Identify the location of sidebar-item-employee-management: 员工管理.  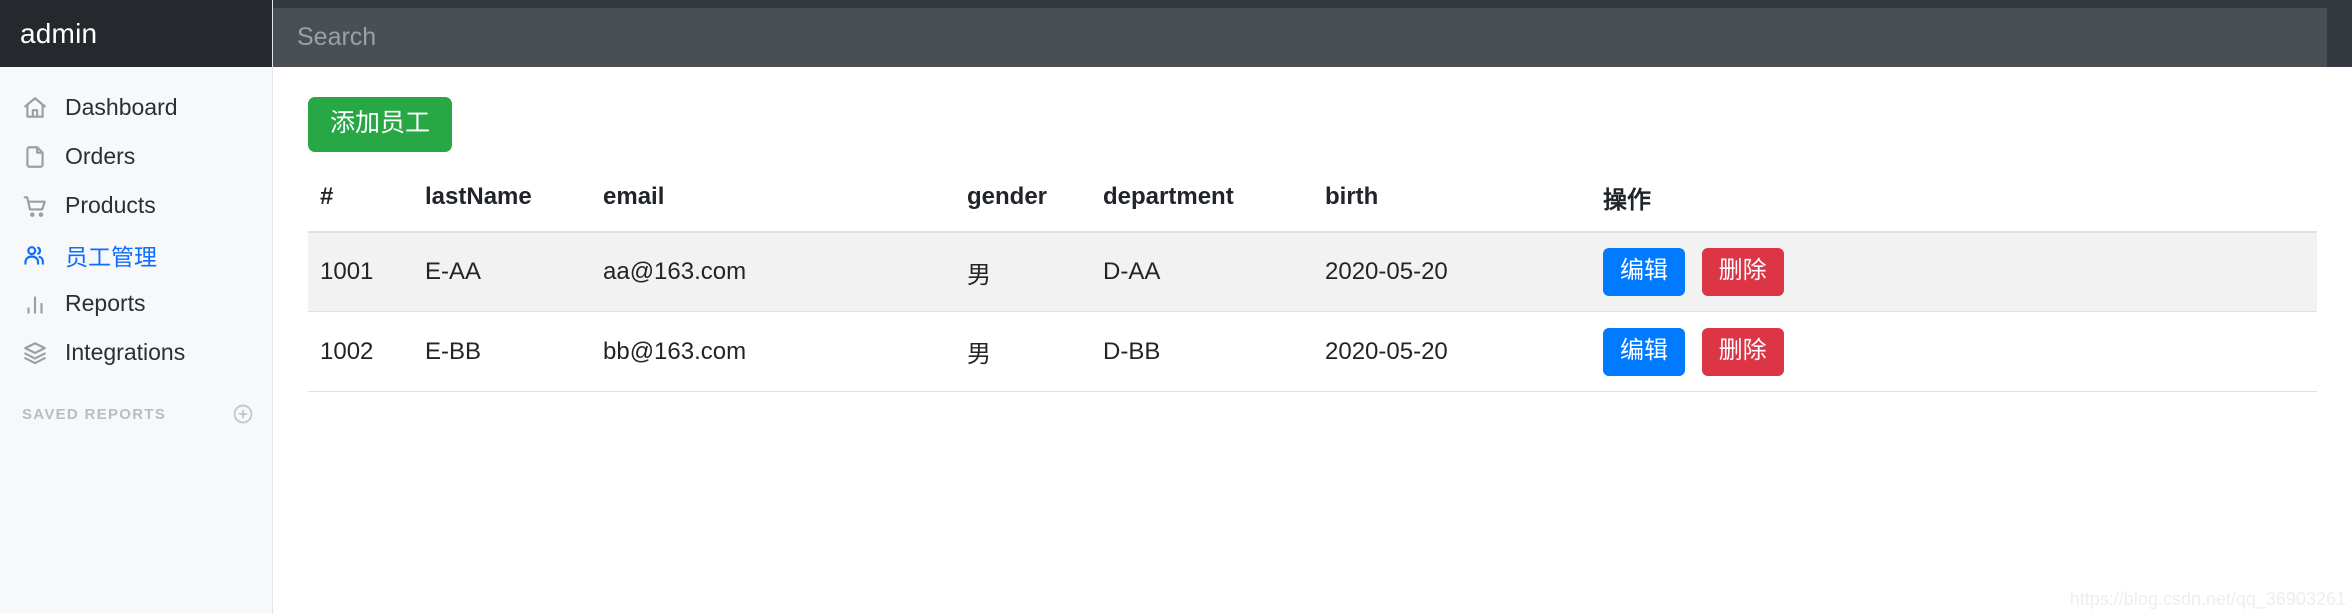
(136, 254).